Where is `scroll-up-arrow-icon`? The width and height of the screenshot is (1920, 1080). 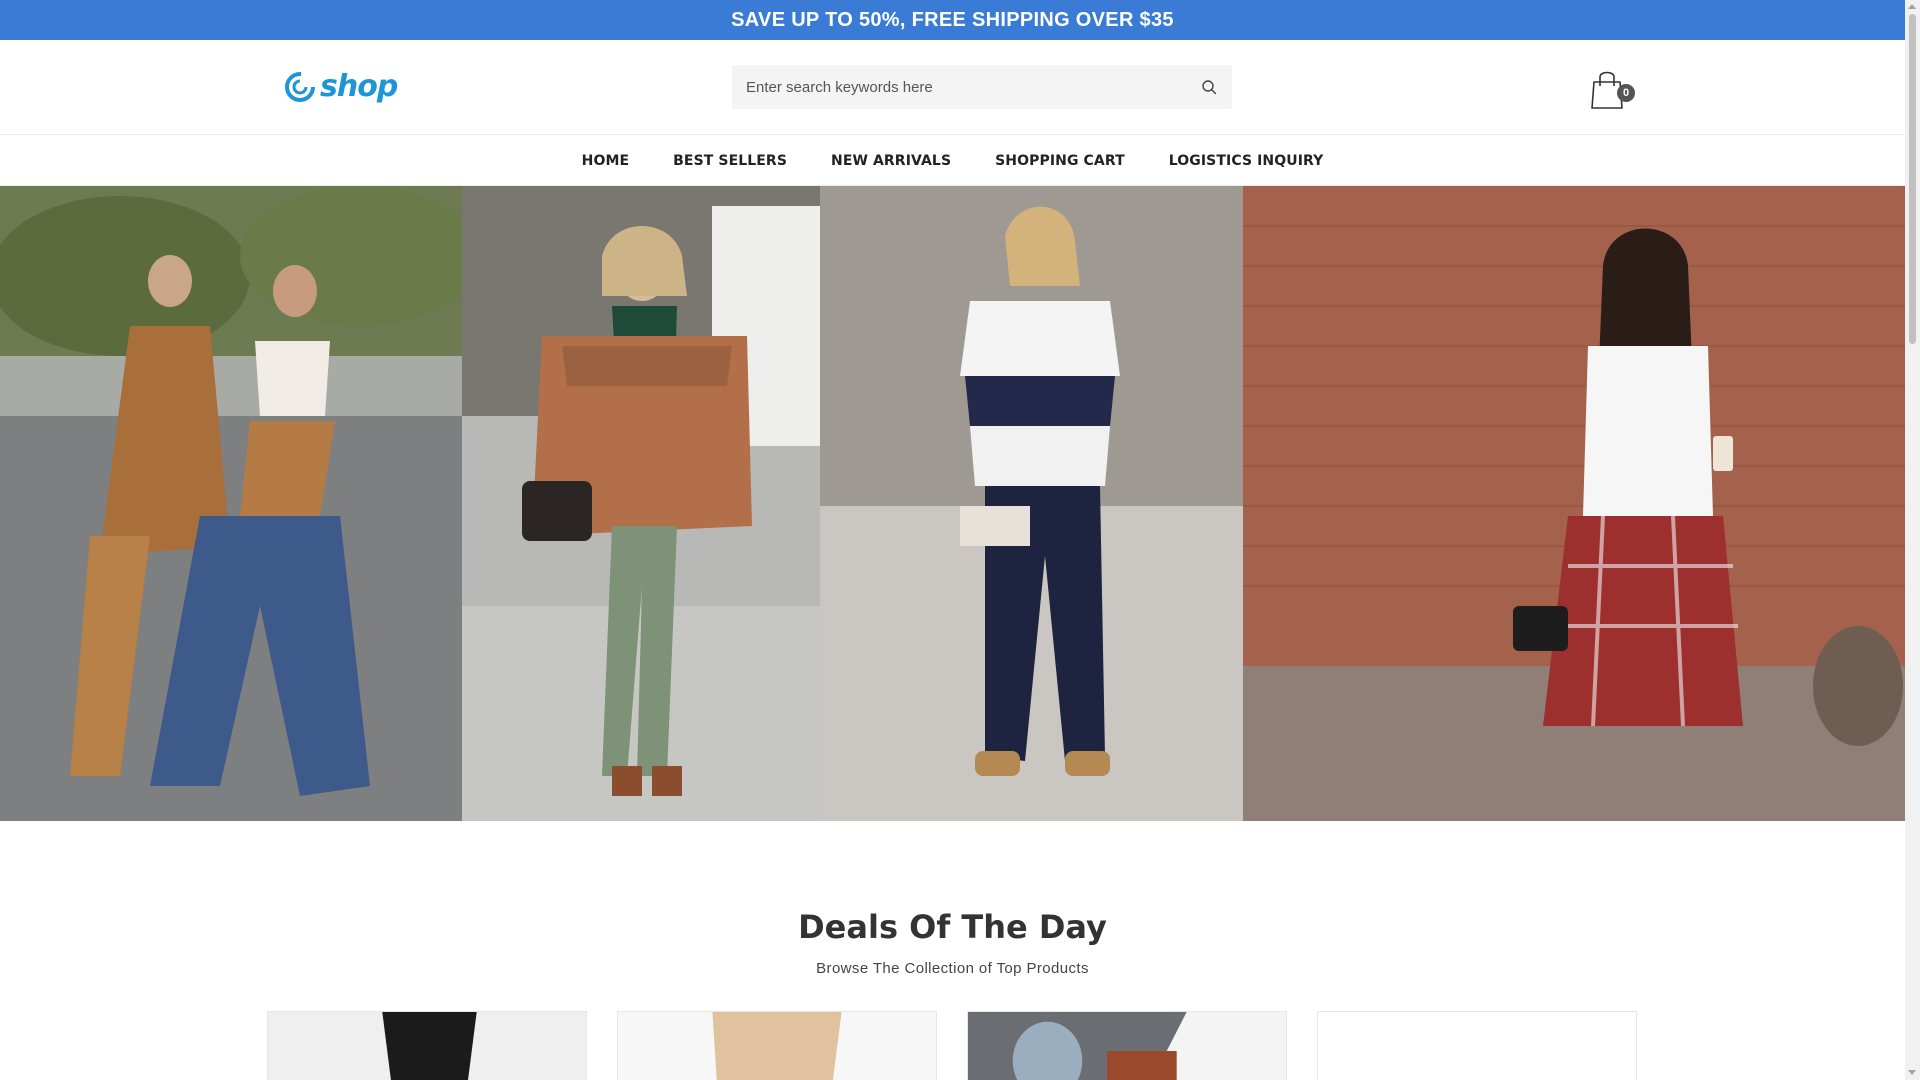 scroll-up-arrow-icon is located at coordinates (1912, 6).